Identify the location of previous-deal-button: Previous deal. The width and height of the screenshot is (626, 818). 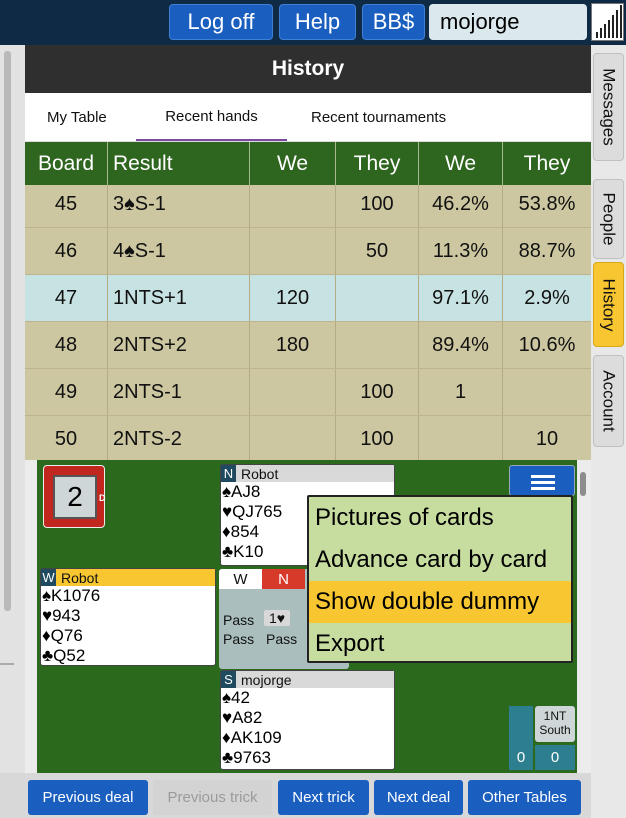
(88, 797).